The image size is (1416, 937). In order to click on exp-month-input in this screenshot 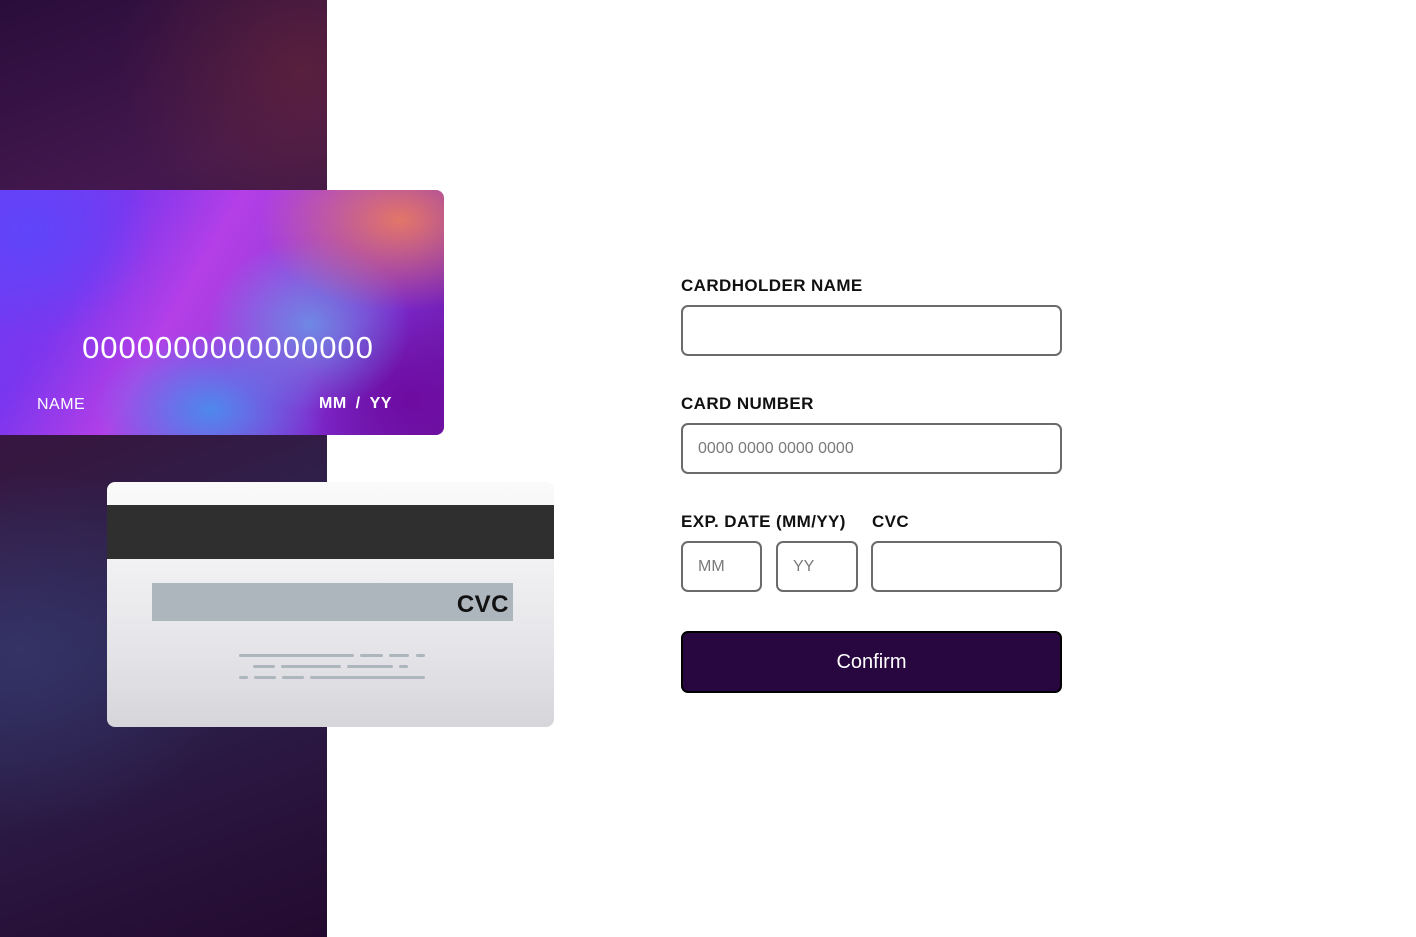, I will do `click(721, 566)`.